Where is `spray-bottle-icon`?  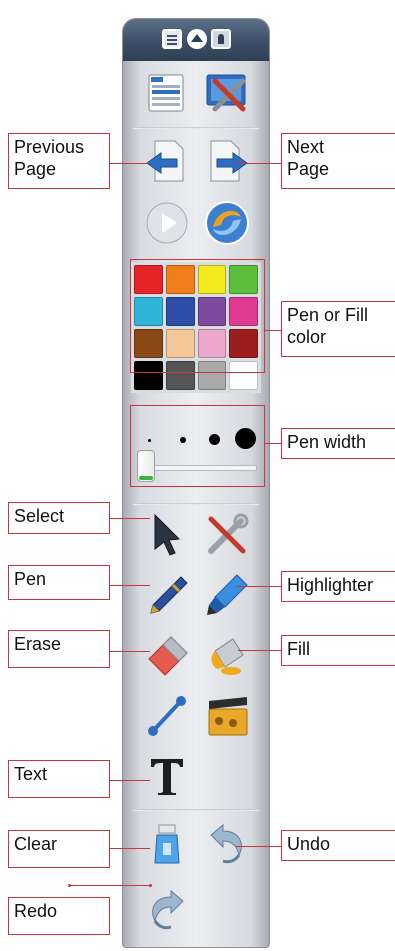 spray-bottle-icon is located at coordinates (167, 844).